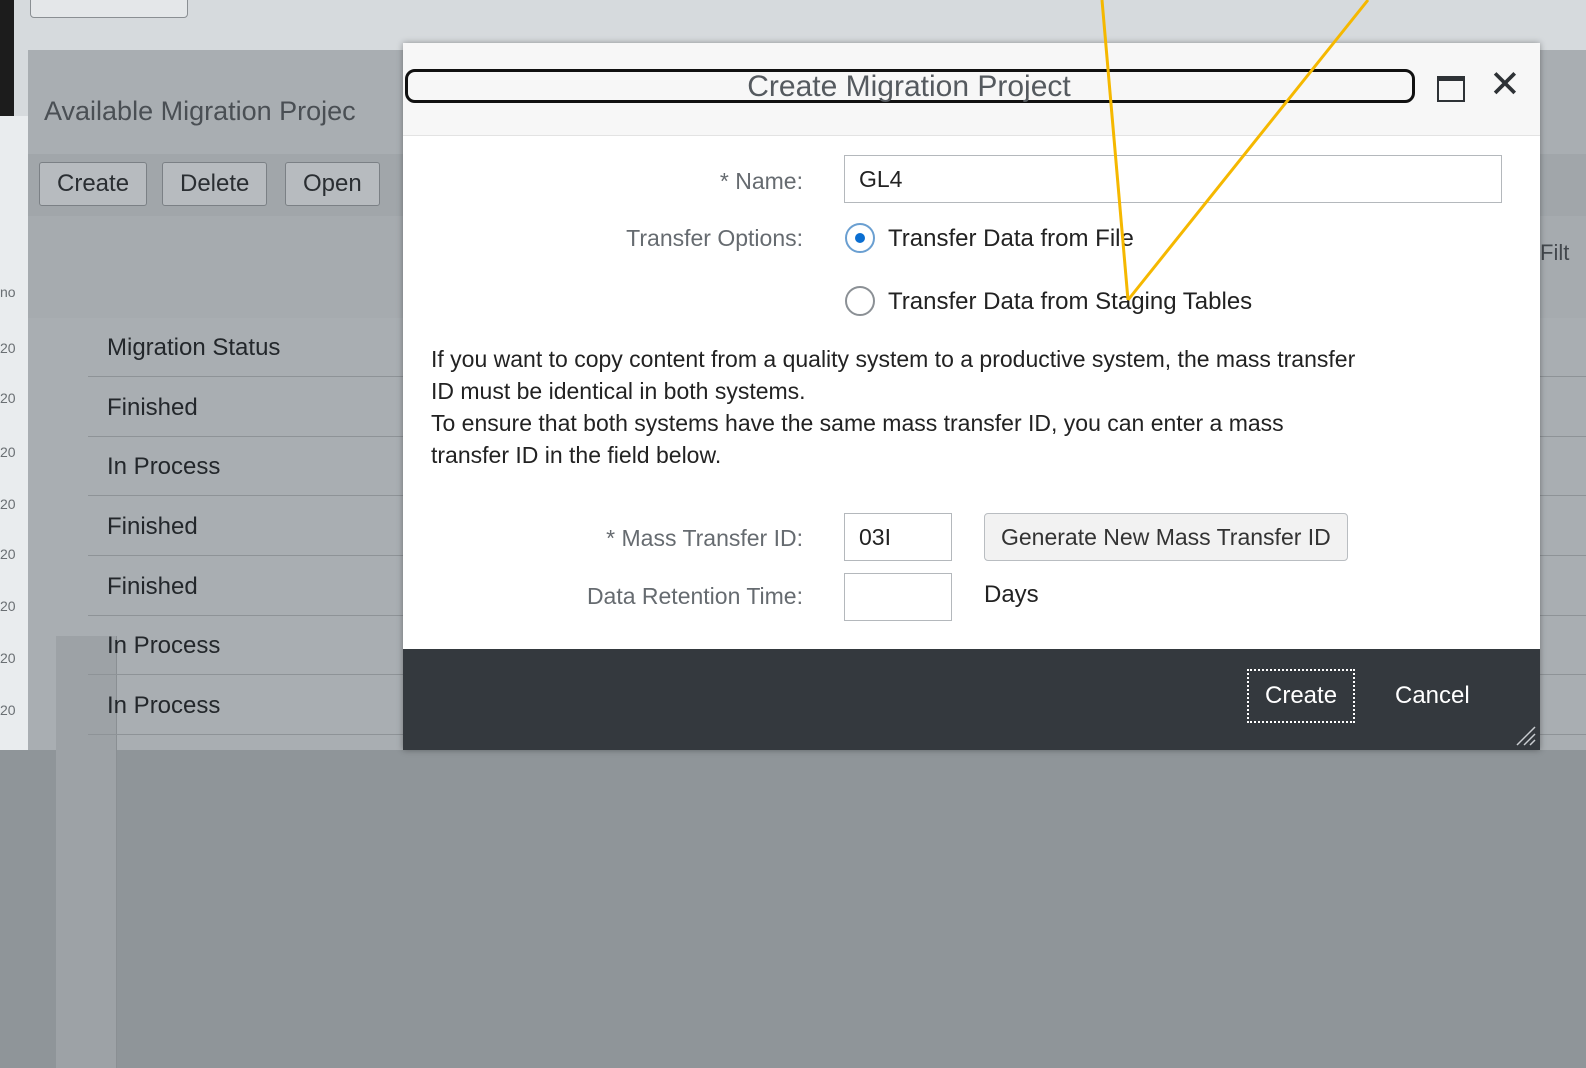 The height and width of the screenshot is (1068, 1586). What do you see at coordinates (909, 86) in the screenshot?
I see `dialog-title: Create Migration Project` at bounding box center [909, 86].